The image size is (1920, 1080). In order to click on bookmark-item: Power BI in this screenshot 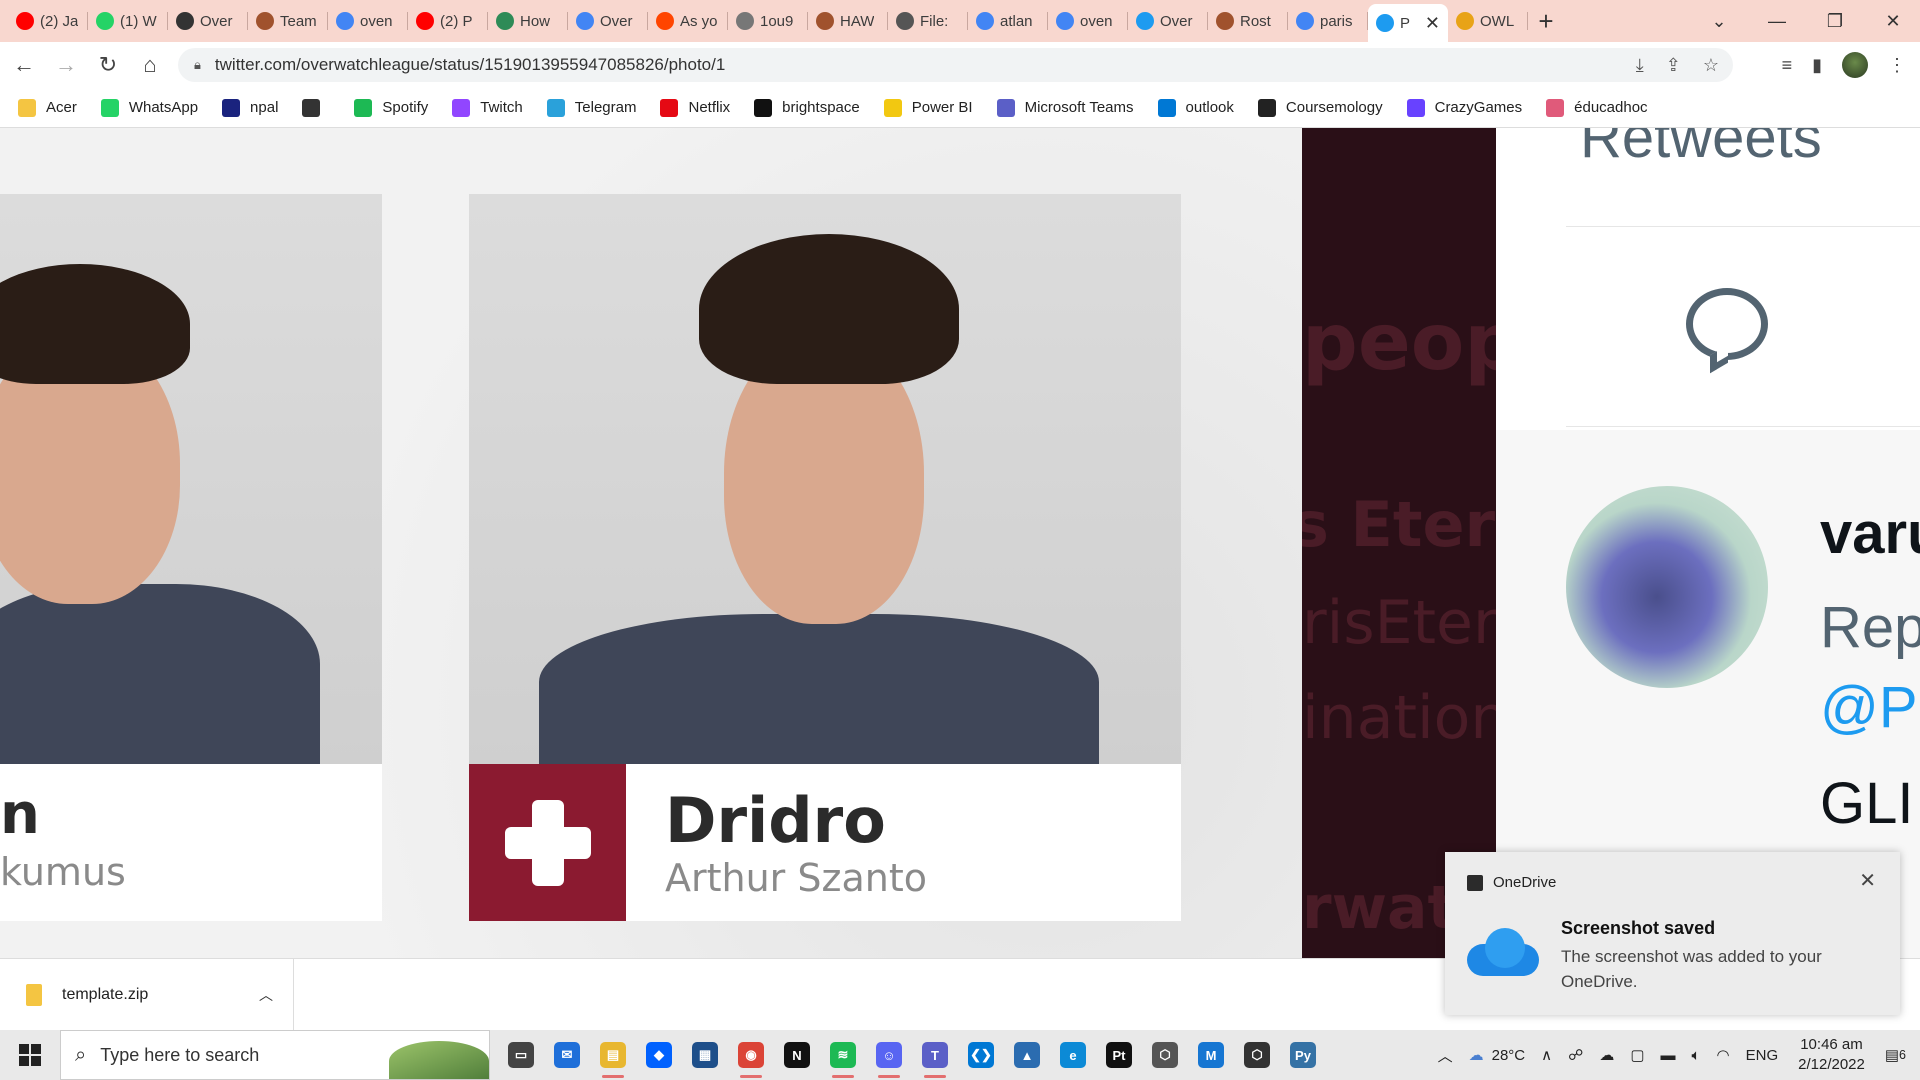, I will do `click(928, 107)`.